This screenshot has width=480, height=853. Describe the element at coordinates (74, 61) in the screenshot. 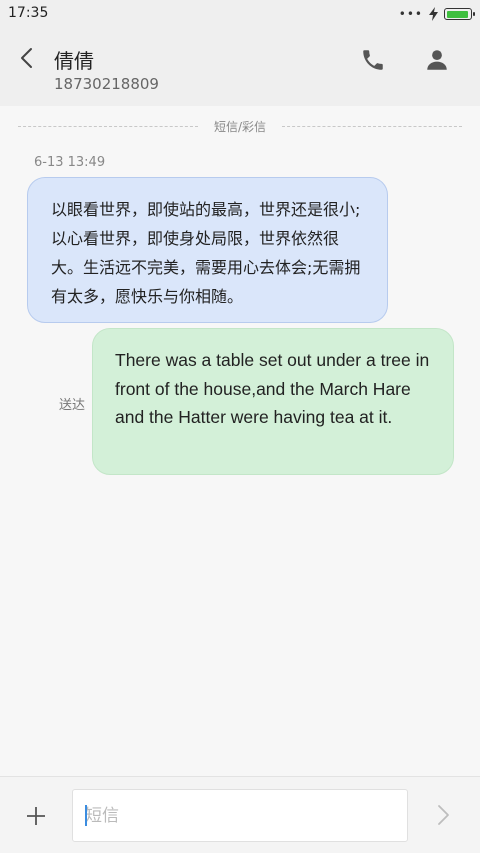

I see `contact-name: 倩倩` at that location.